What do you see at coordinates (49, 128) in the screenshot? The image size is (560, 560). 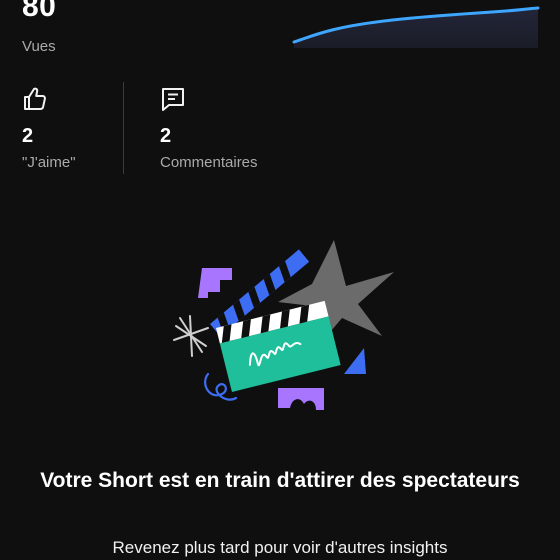 I see `likes-stat: 2 "J'aime"` at bounding box center [49, 128].